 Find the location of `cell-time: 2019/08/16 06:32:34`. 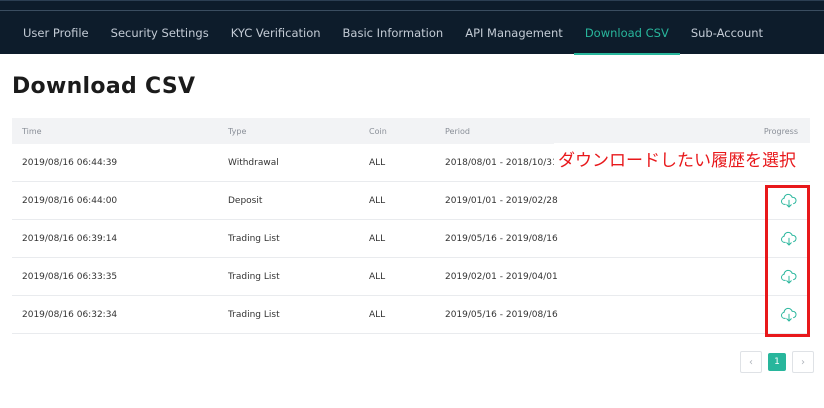

cell-time: 2019/08/16 06:32:34 is located at coordinates (70, 314).